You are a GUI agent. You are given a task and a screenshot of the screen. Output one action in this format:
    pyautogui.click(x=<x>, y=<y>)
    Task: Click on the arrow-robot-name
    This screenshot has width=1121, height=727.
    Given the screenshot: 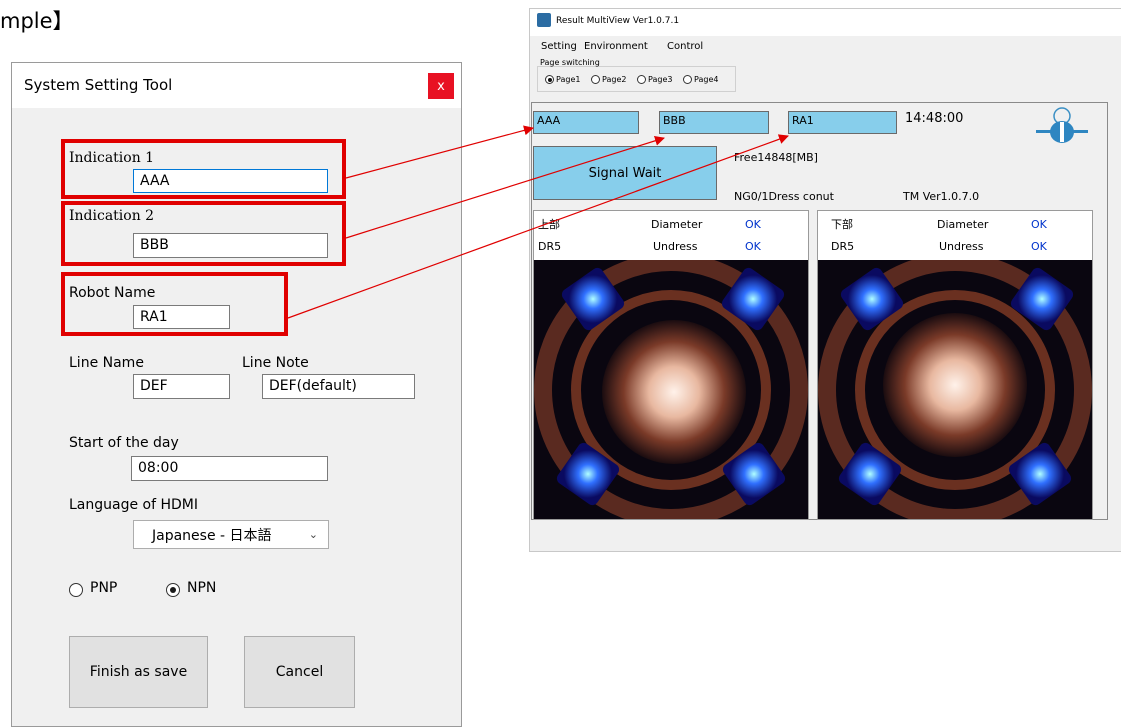 What is the action you would take?
    pyautogui.click(x=538, y=226)
    